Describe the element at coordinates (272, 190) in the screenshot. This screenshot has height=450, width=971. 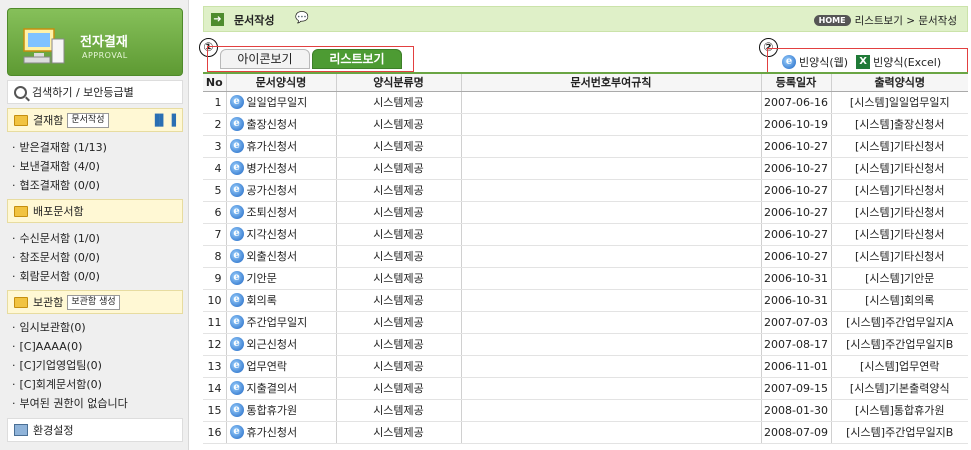
I see `form-name-link: 공가신청서` at that location.